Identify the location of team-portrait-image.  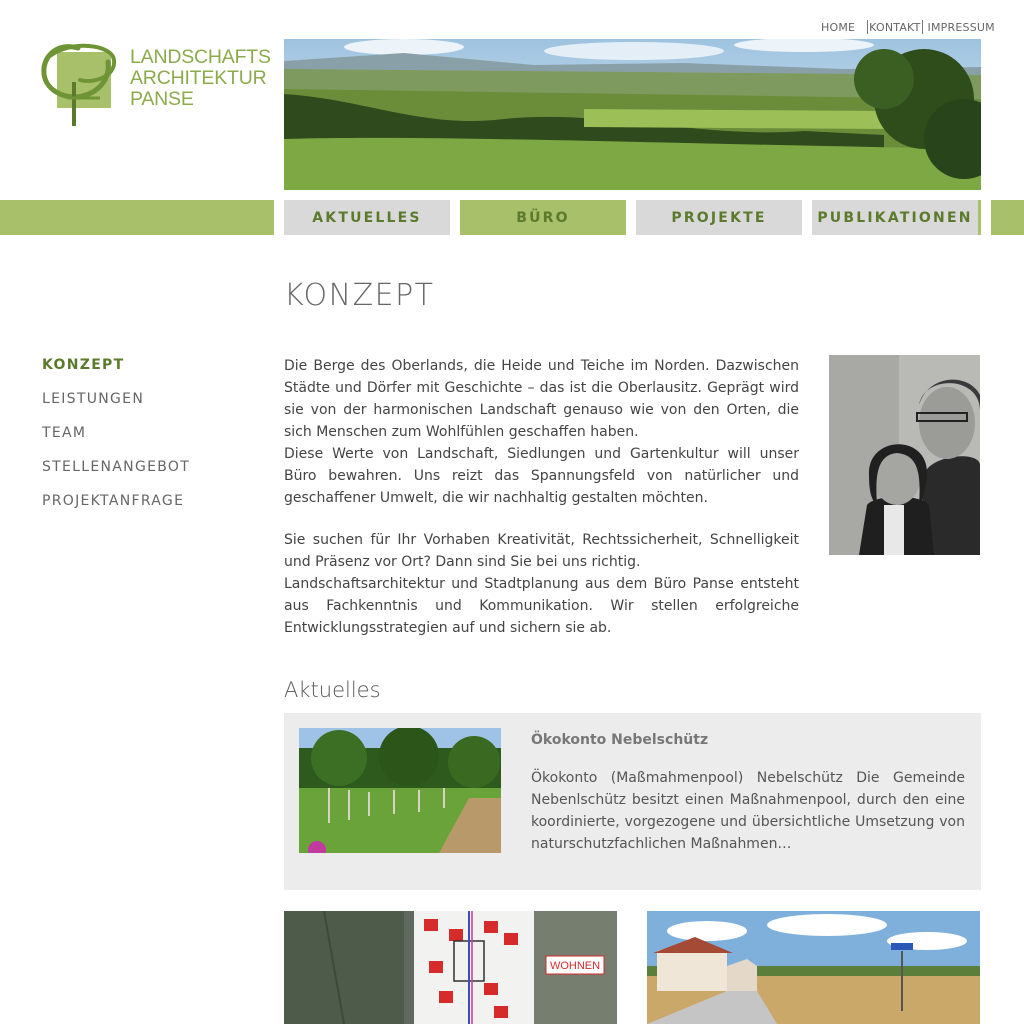
(904, 455).